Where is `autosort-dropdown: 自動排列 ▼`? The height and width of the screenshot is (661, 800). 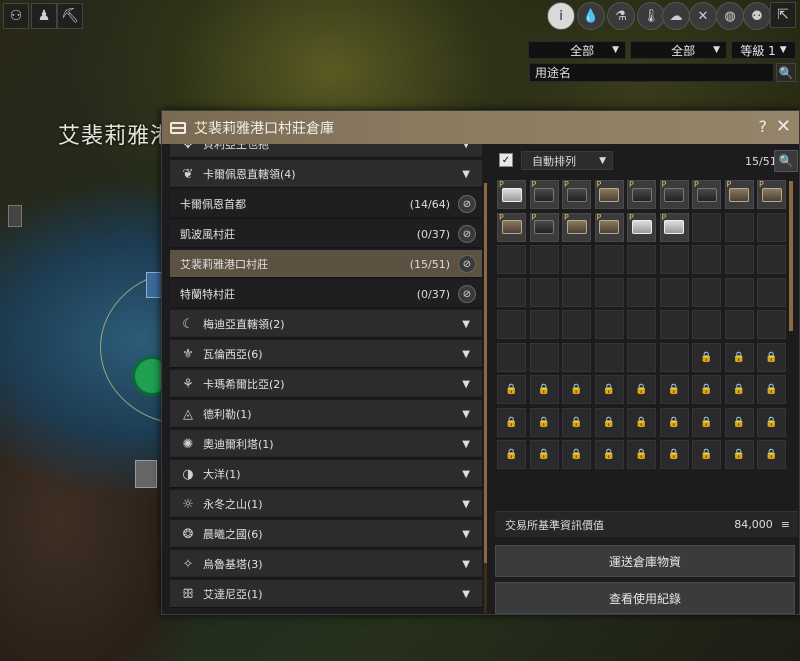 autosort-dropdown: 自動排列 ▼ is located at coordinates (567, 160).